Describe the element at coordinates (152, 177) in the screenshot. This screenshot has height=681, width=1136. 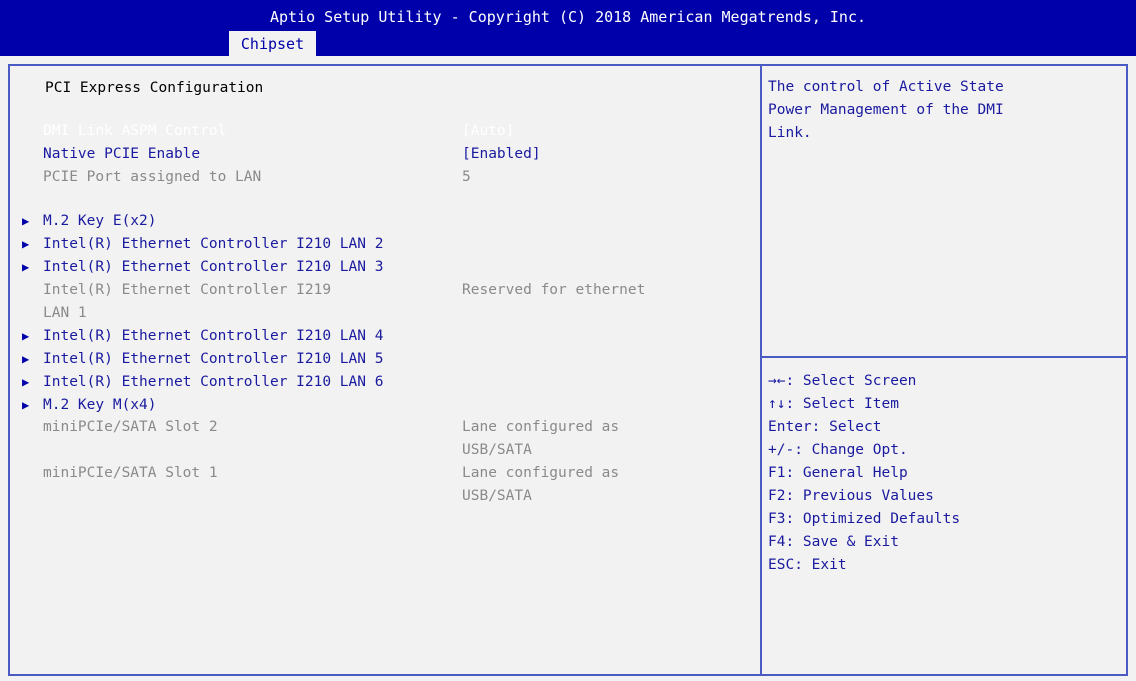
I see `setting-label: PCIE Port assigned to LAN` at that location.